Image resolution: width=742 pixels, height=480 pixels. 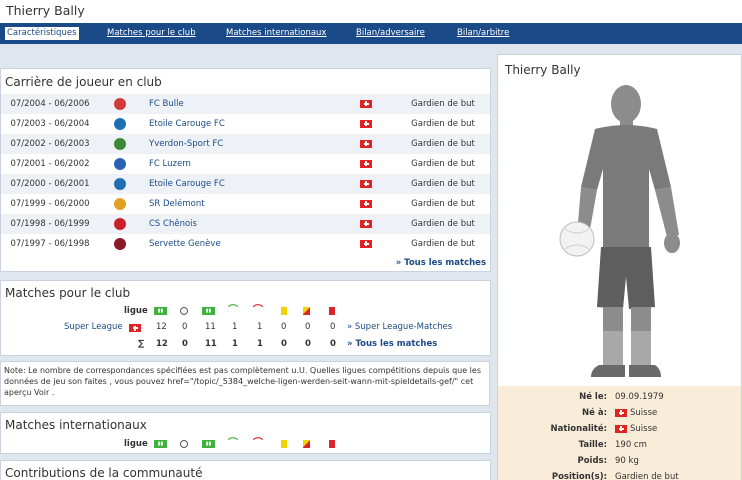 I want to click on tab-matches-internationaux: Matches internationaux, so click(x=276, y=33).